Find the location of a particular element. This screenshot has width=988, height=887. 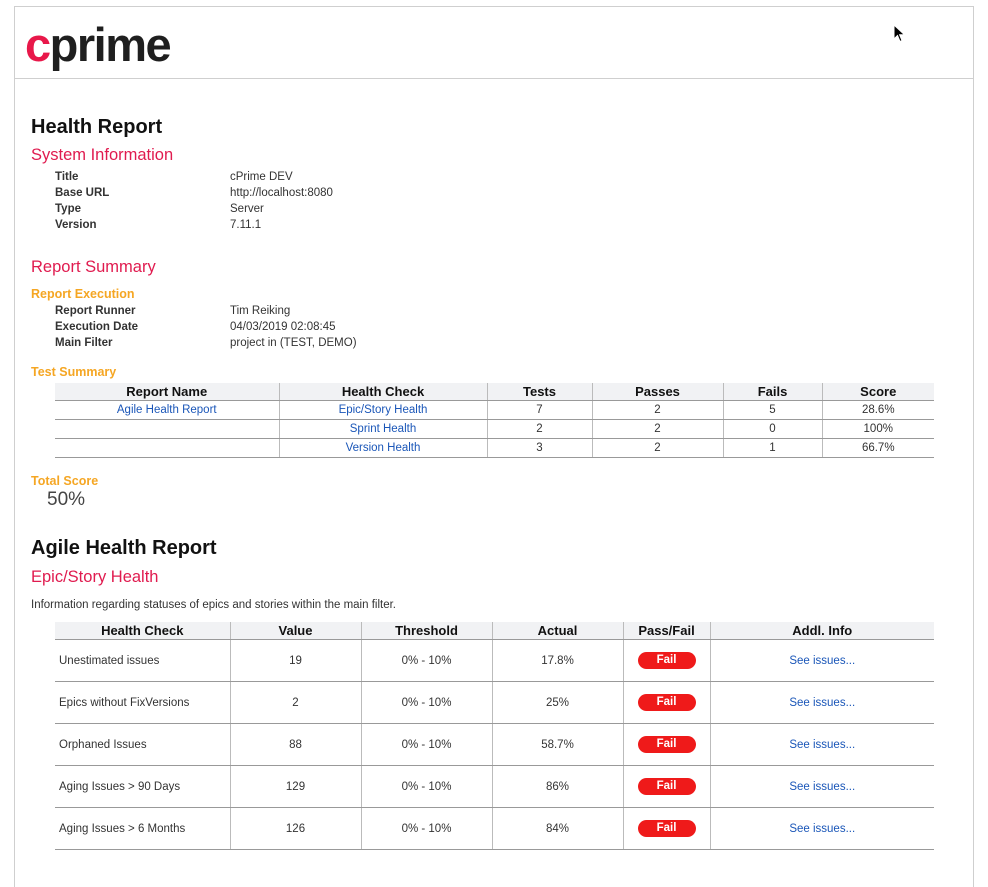

system-info-row: Title cPrime DEV is located at coordinates (503, 177).